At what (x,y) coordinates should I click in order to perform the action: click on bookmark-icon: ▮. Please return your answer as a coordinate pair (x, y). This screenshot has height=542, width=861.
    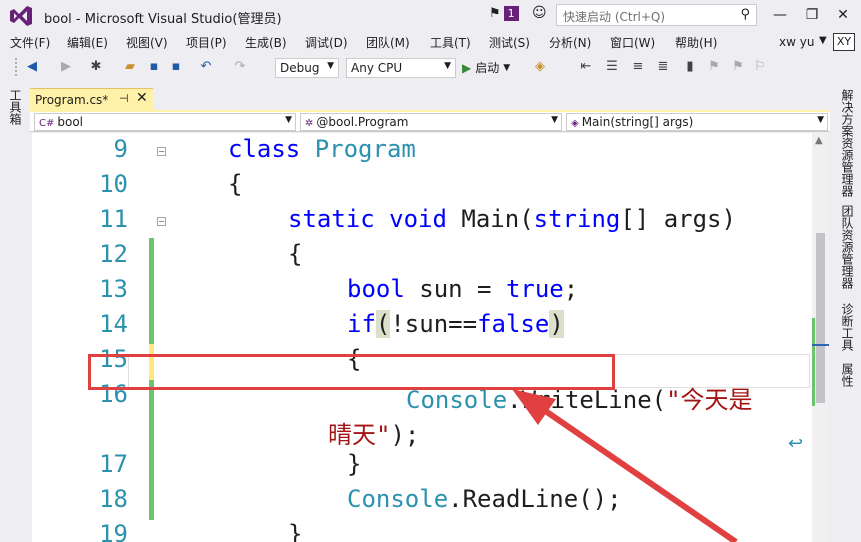
    Looking at the image, I should click on (690, 67).